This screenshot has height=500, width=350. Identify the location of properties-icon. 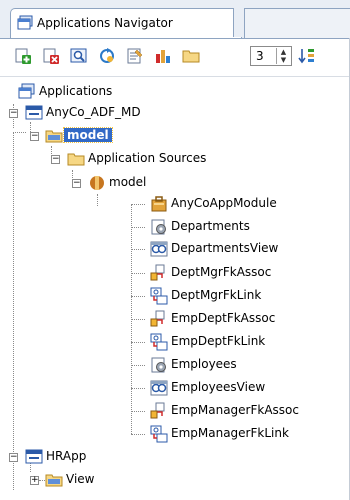
(135, 56).